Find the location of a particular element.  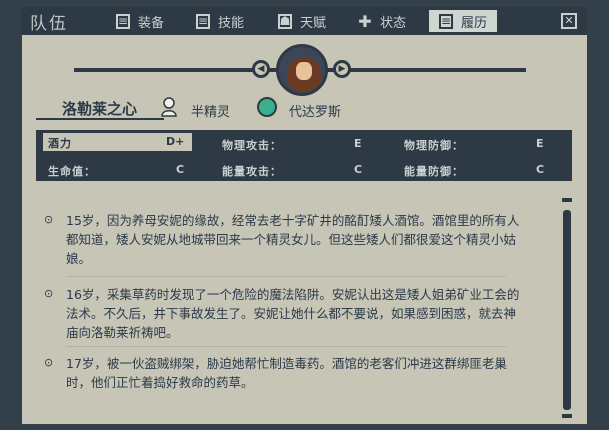

stat-label-energy-def: 能量防御： is located at coordinates (434, 171).